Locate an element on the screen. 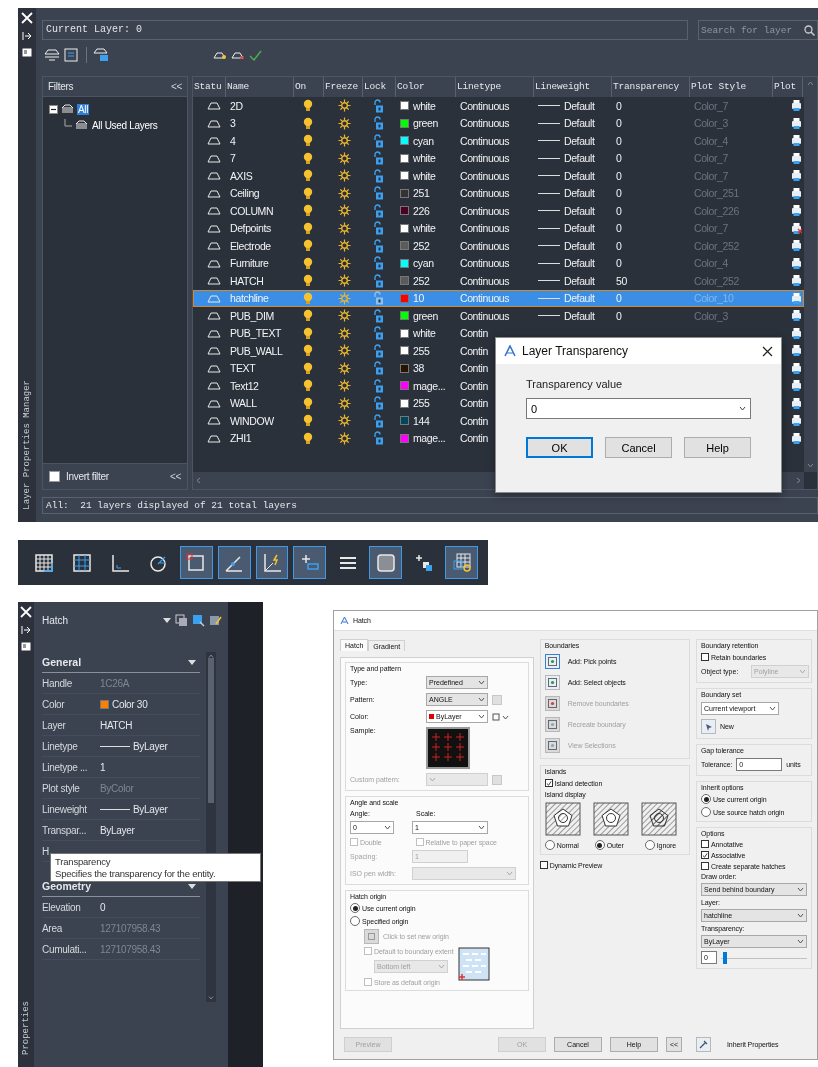 Image resolution: width=818 pixels, height=1067 pixels. plot-style-text: Color_252 is located at coordinates (716, 245).